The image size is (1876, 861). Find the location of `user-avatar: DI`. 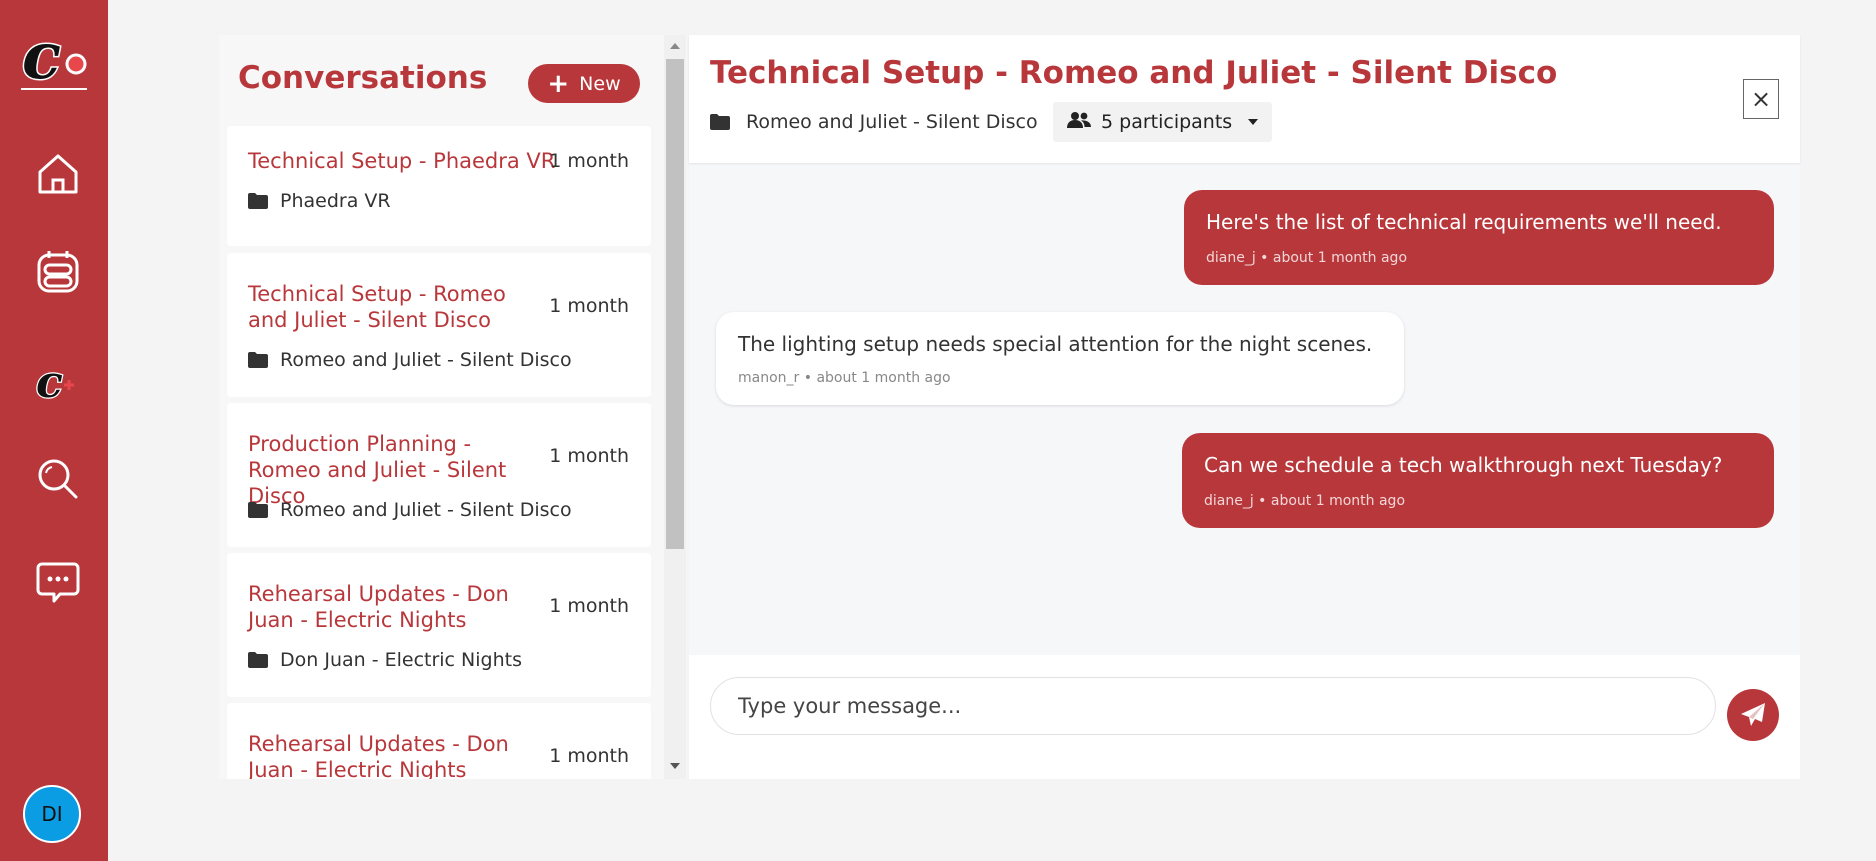

user-avatar: DI is located at coordinates (52, 814).